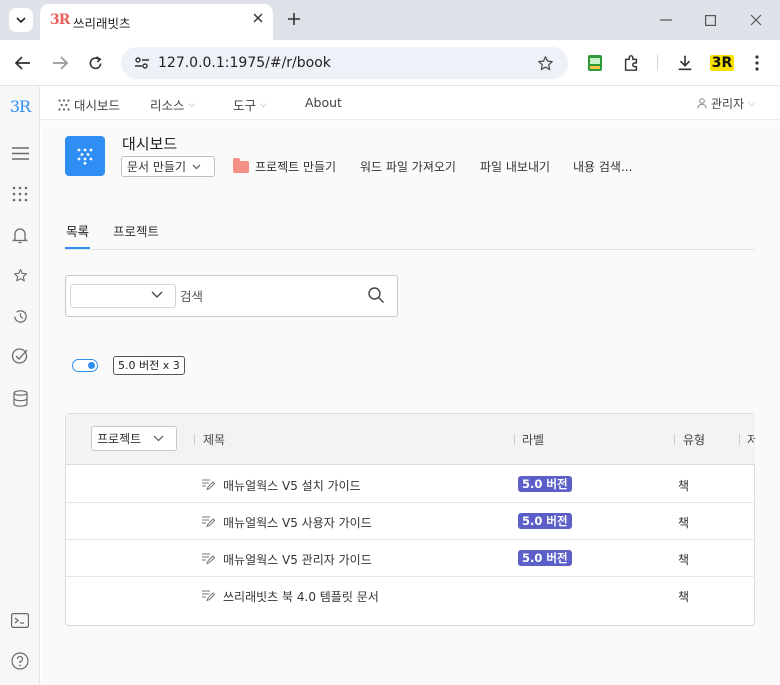 The image size is (780, 685). Describe the element at coordinates (270, 296) in the screenshot. I see `search-input` at that location.